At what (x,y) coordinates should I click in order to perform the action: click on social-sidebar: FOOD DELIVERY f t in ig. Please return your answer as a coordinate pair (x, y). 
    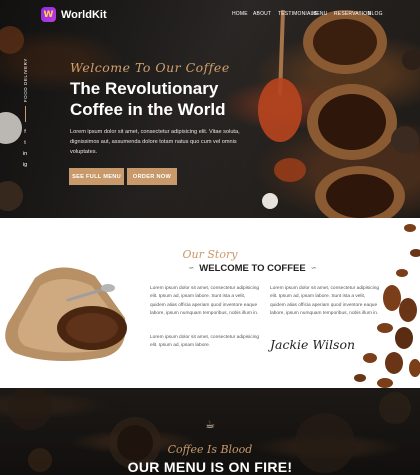
    Looking at the image, I should click on (25, 114).